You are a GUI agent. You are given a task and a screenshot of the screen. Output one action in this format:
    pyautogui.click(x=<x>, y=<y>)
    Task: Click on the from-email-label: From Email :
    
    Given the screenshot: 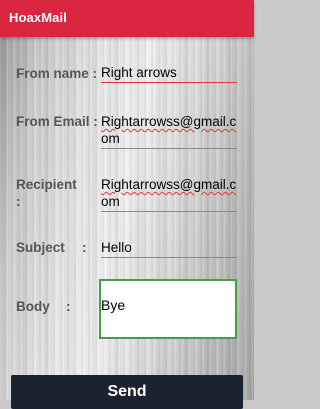 What is the action you would take?
    pyautogui.click(x=57, y=121)
    